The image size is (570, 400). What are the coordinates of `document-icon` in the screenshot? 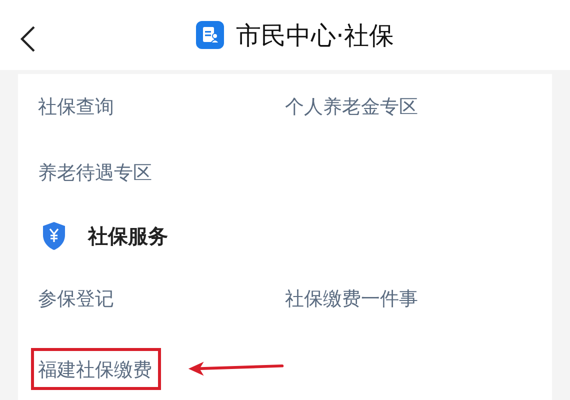 It's located at (210, 35).